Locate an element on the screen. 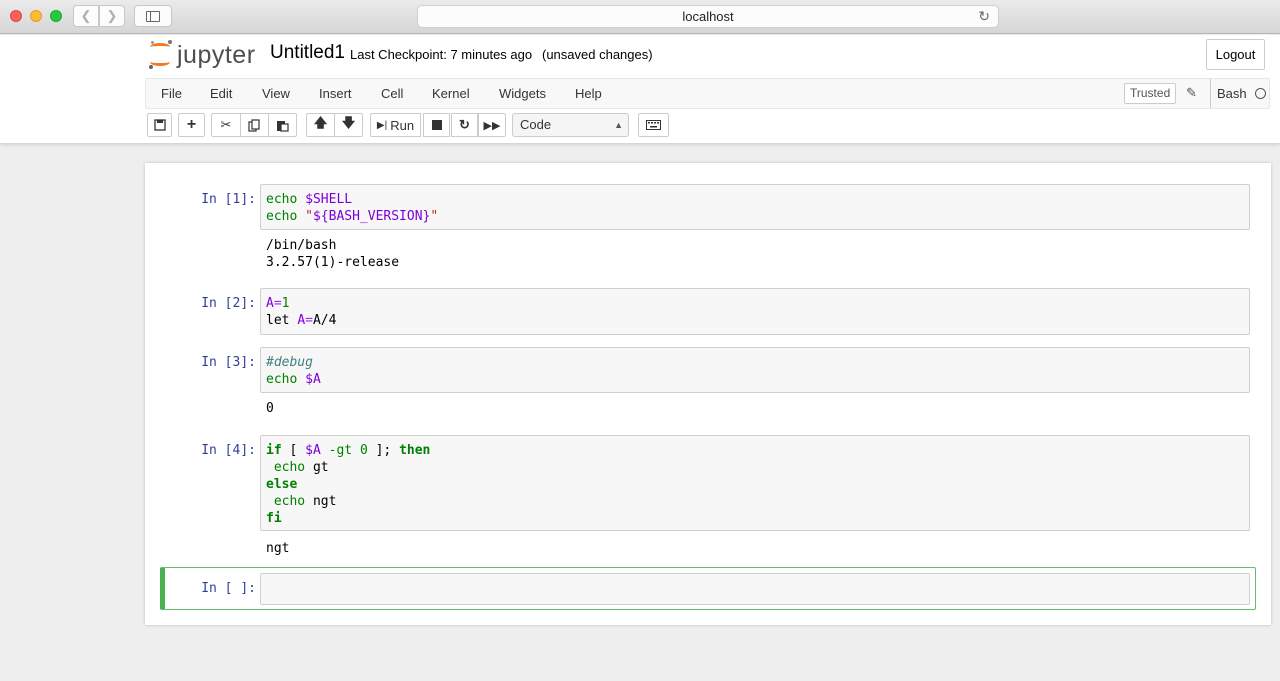  move-up-button: 🡅 is located at coordinates (320, 125).